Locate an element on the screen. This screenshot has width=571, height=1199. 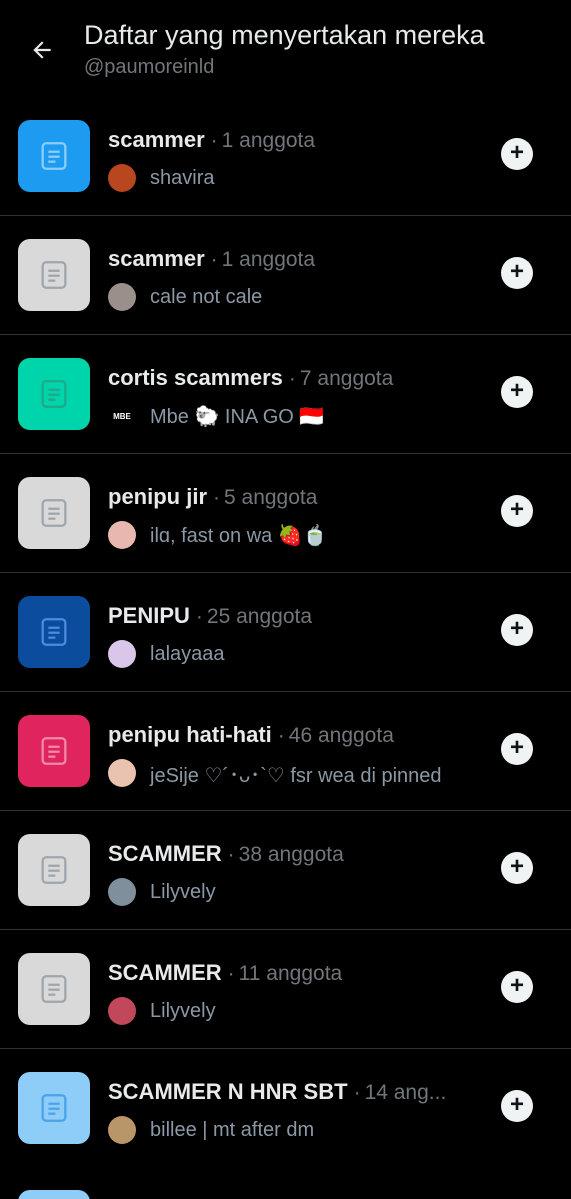
owner-name: cale not cale is located at coordinates (206, 297).